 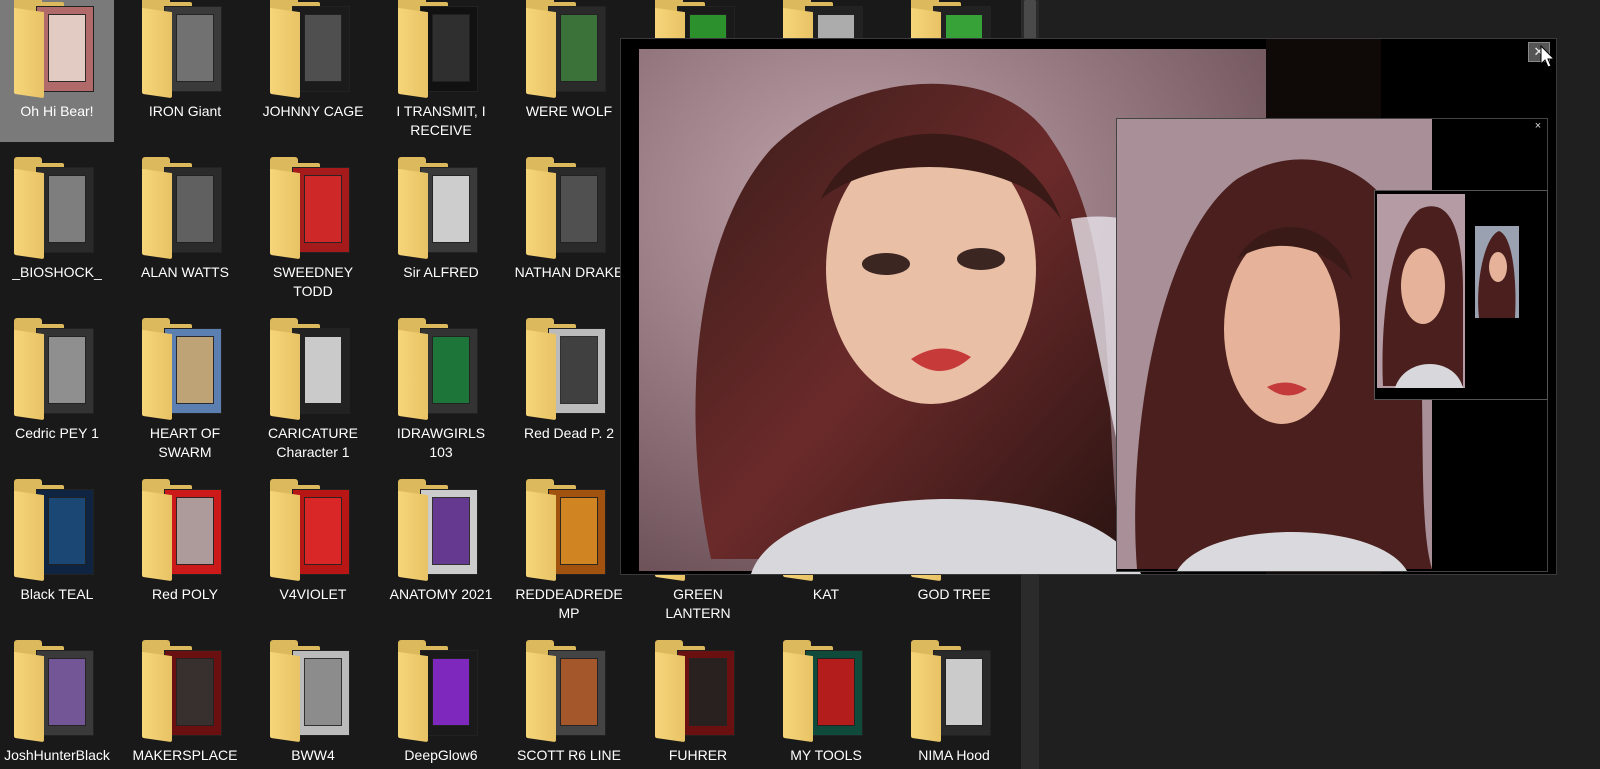 I want to click on folder-item: JOHNNY CAGE, so click(x=313, y=71).